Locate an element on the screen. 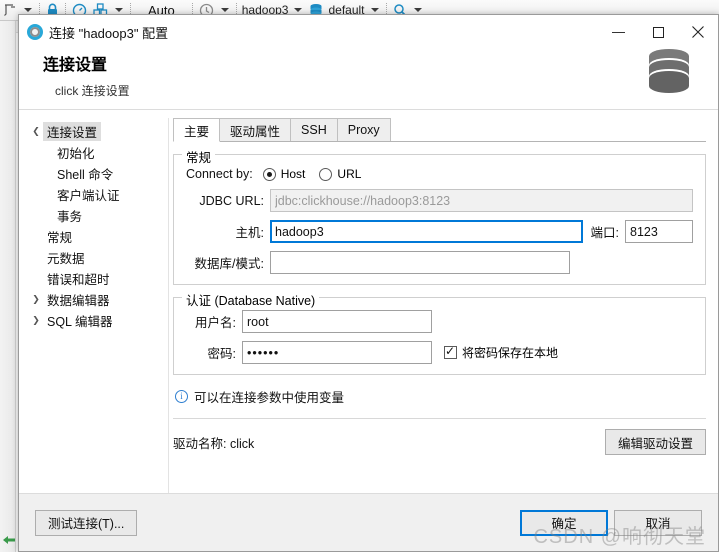  tab-label: 主要 is located at coordinates (197, 131).